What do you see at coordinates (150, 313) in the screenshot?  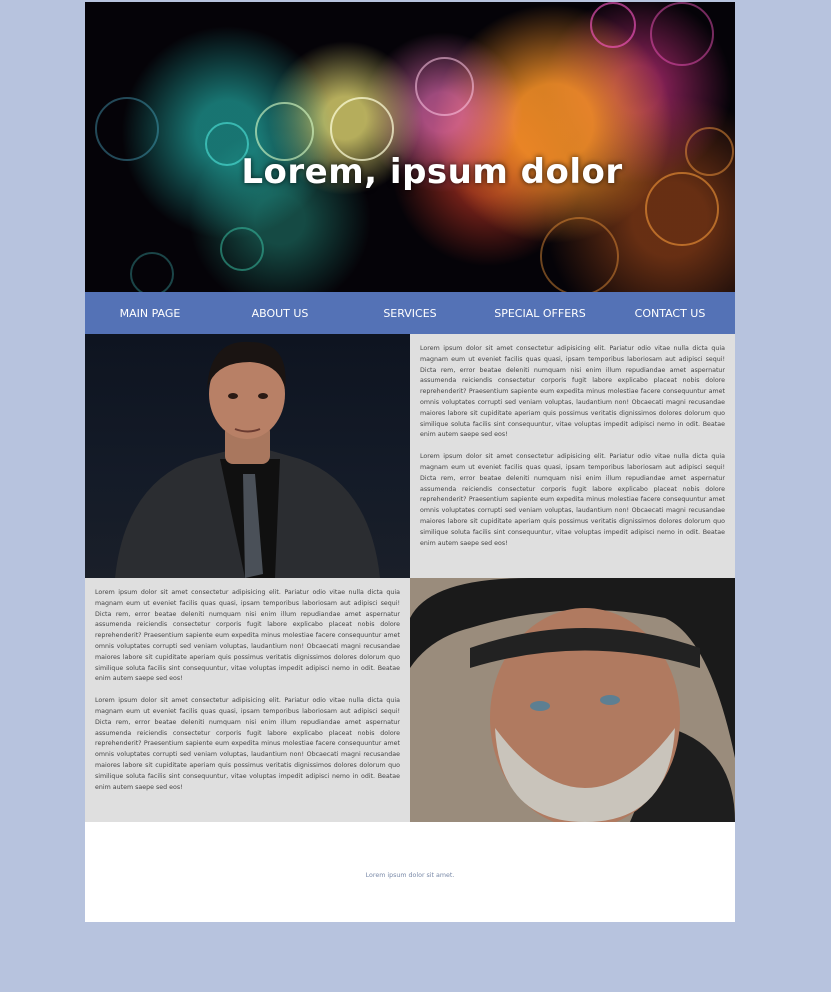 I see `nav-item-main-page: MAIN PAGE` at bounding box center [150, 313].